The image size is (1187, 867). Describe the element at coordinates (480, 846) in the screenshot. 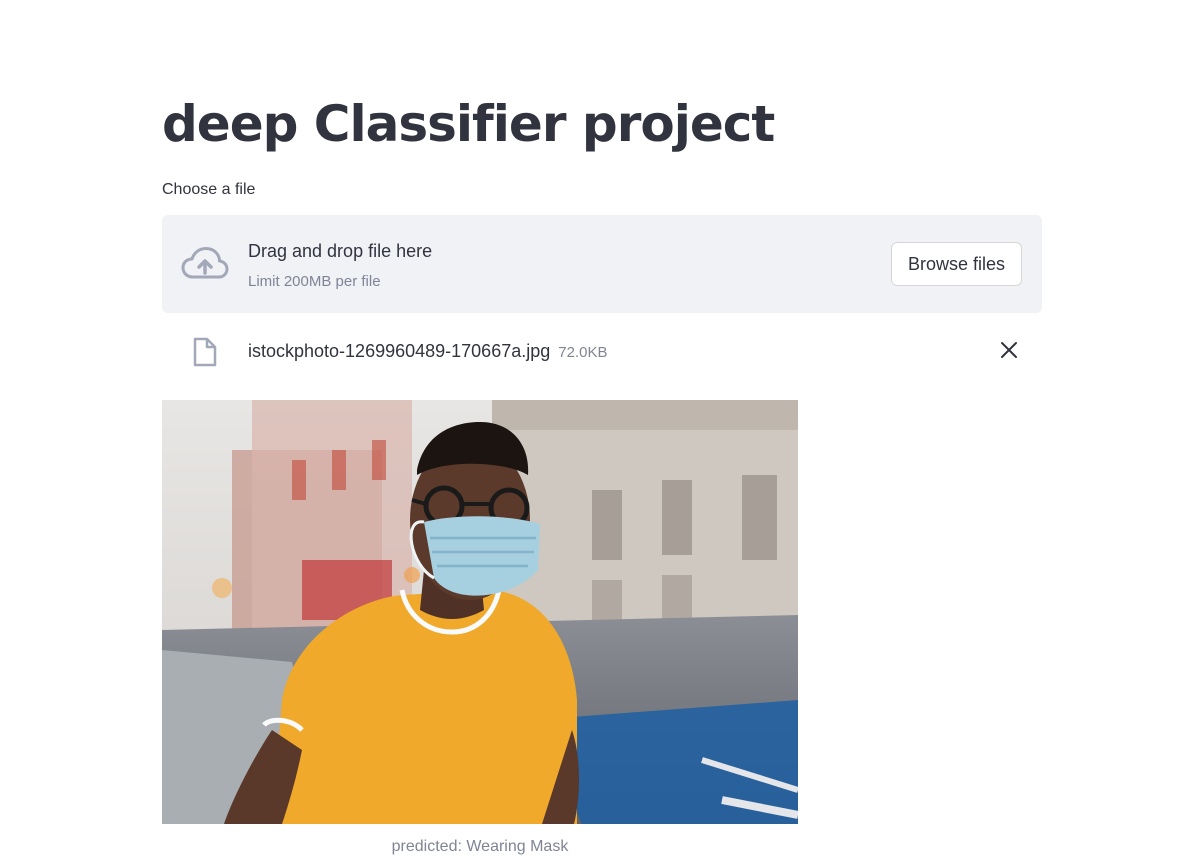

I see `image-caption: predicted: Wearing Mask` at that location.